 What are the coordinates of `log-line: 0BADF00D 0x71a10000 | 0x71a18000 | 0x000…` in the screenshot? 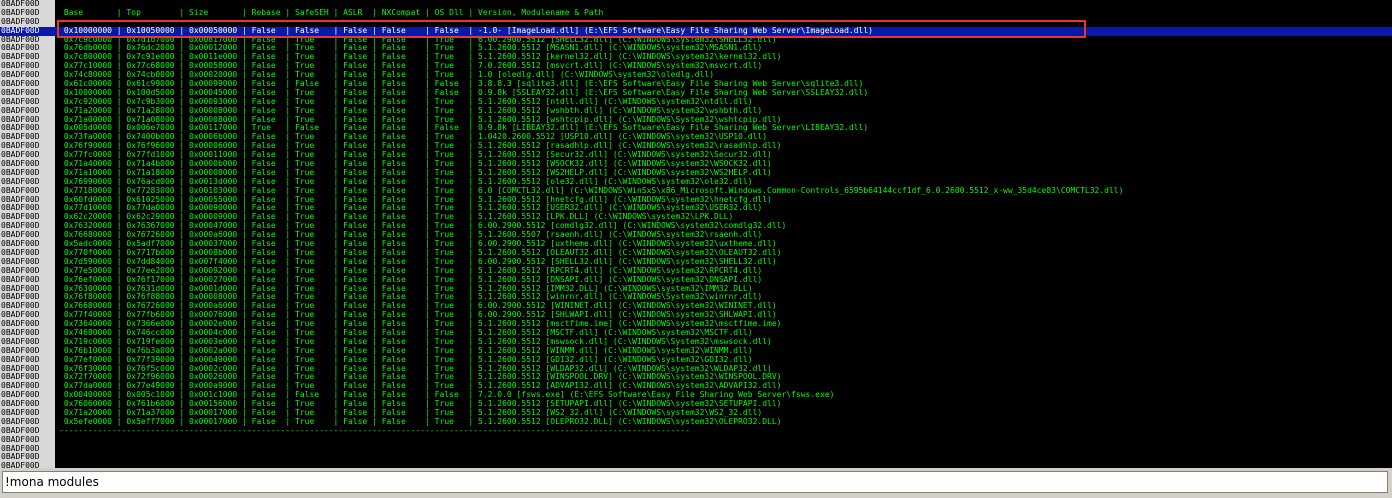 It's located at (696, 173).